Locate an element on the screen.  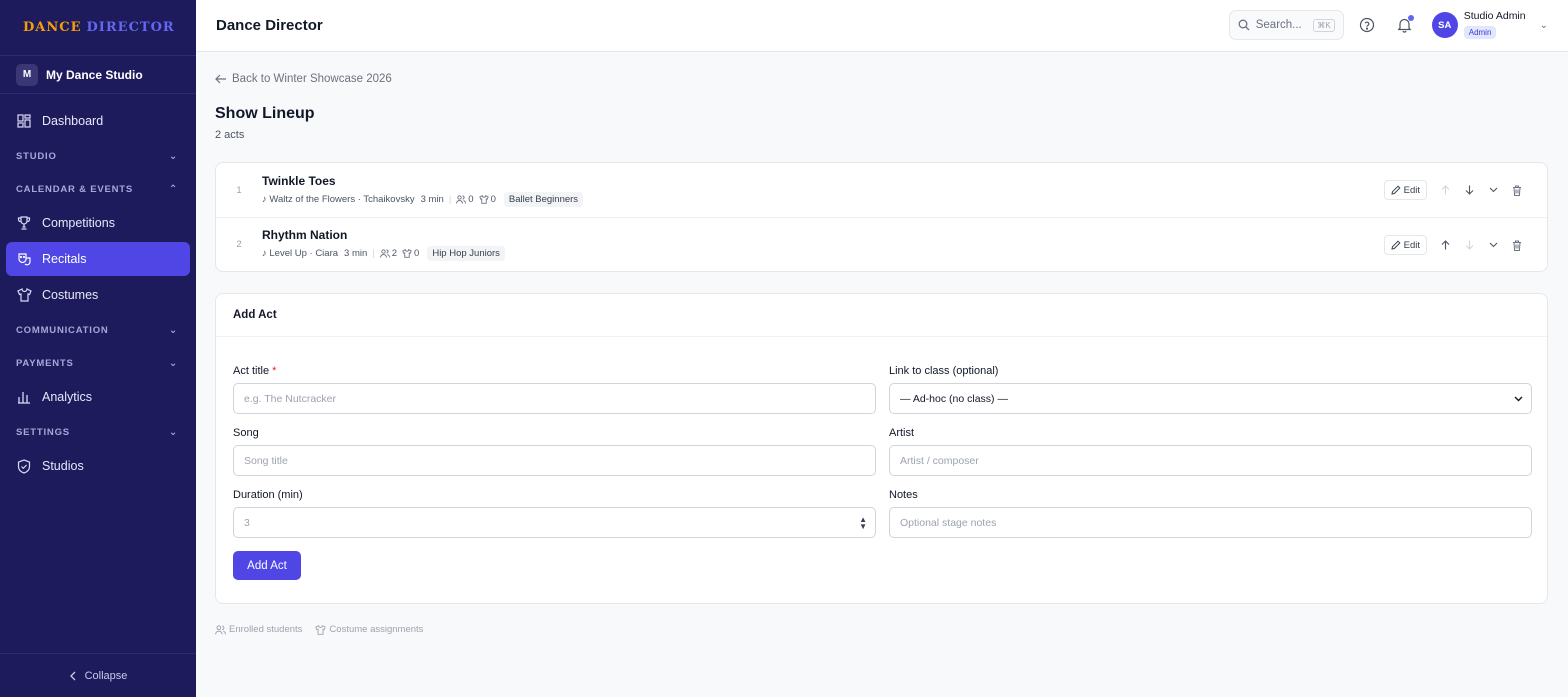
artist-label: Artist is located at coordinates (902, 433).